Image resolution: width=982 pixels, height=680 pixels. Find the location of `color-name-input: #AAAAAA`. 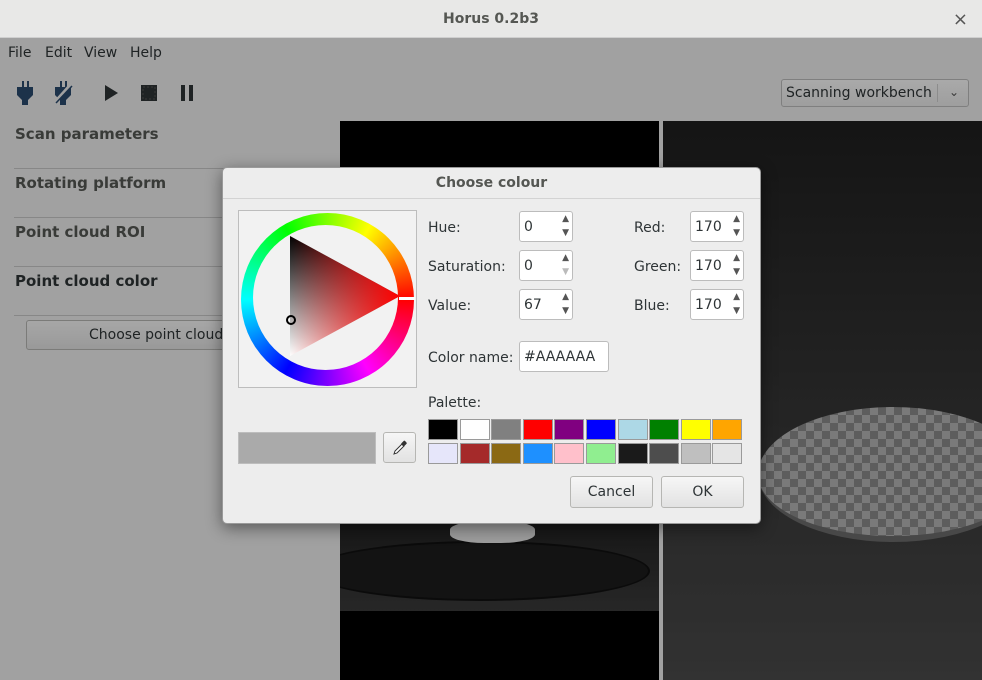

color-name-input: #AAAAAA is located at coordinates (564, 356).